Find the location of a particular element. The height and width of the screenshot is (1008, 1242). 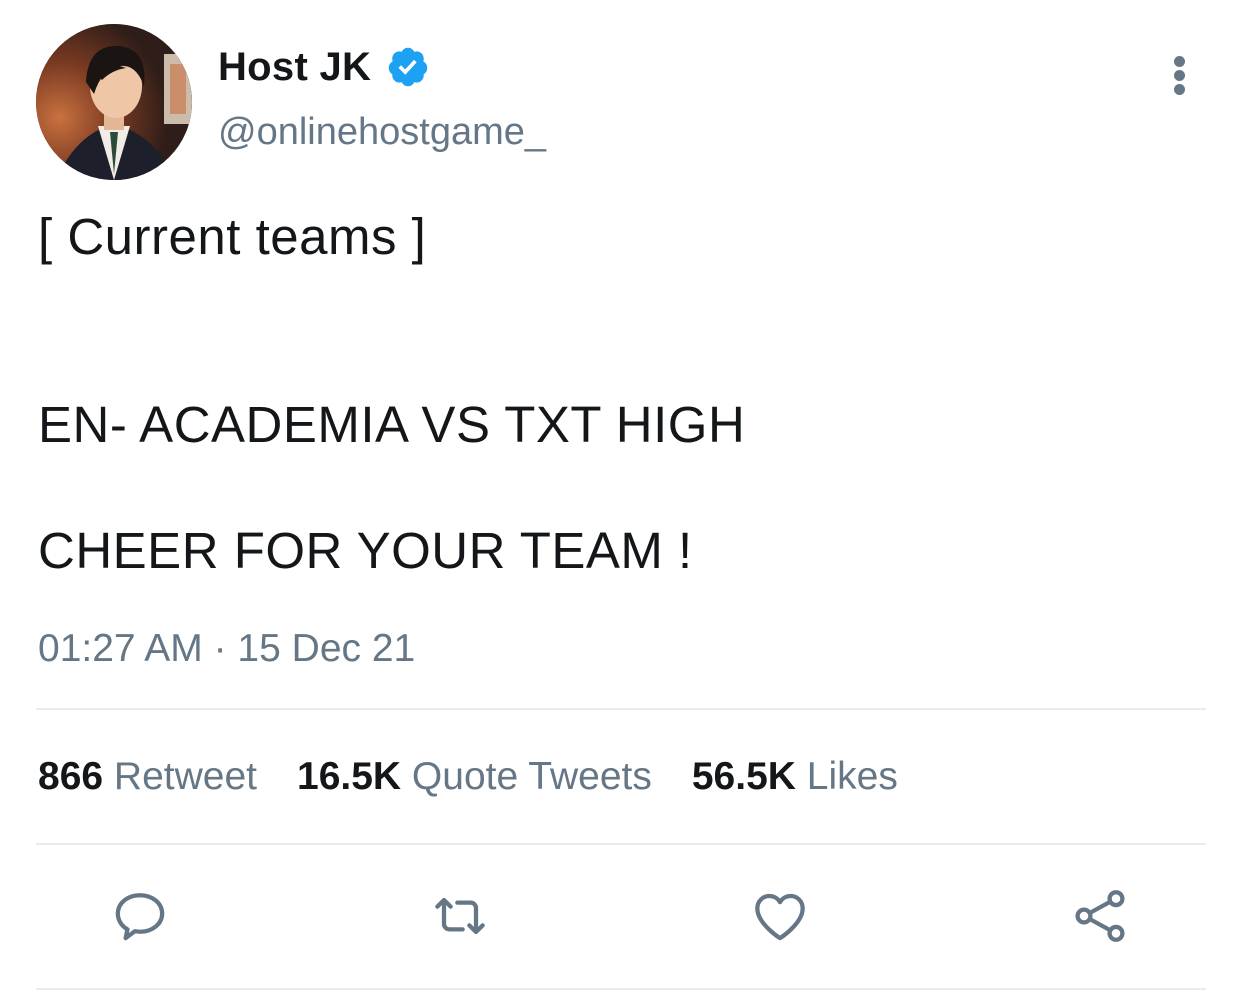

more-options-icon is located at coordinates (1180, 75).